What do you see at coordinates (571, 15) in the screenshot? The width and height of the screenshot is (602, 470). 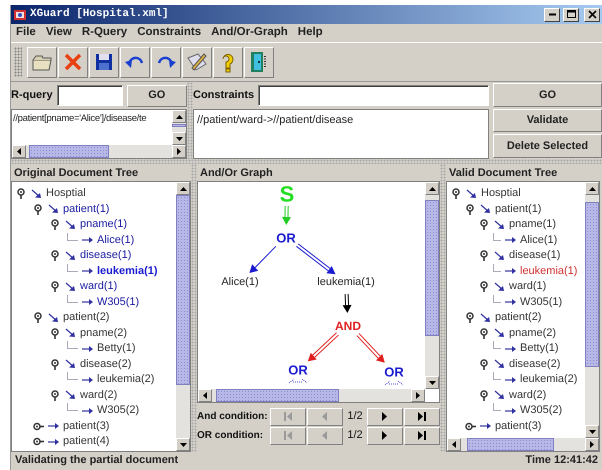 I see `maximize-button` at bounding box center [571, 15].